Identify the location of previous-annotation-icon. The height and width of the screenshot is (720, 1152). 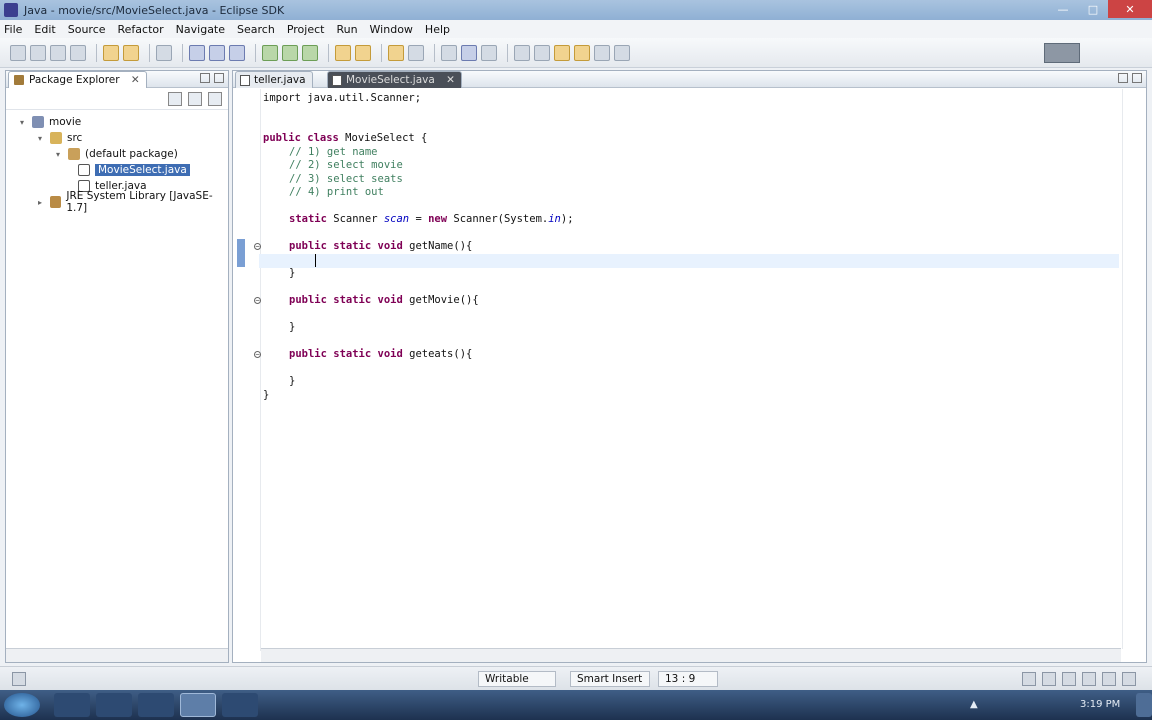
(542, 52).